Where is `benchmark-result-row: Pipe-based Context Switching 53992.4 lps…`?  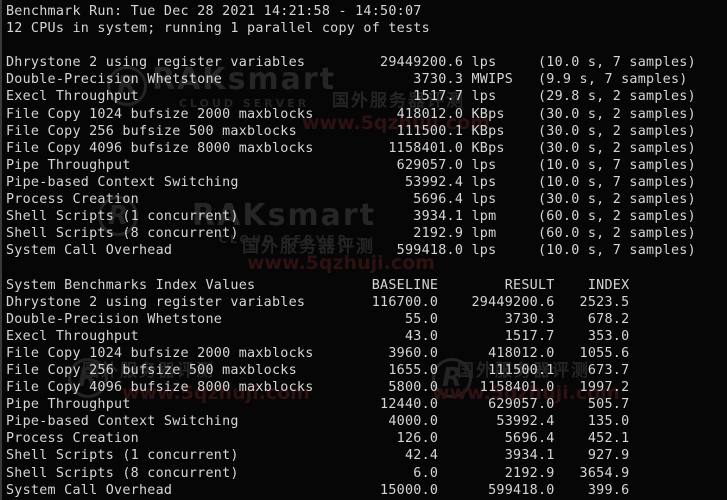 benchmark-result-row: Pipe-based Context Switching 53992.4 lps… is located at coordinates (351, 182).